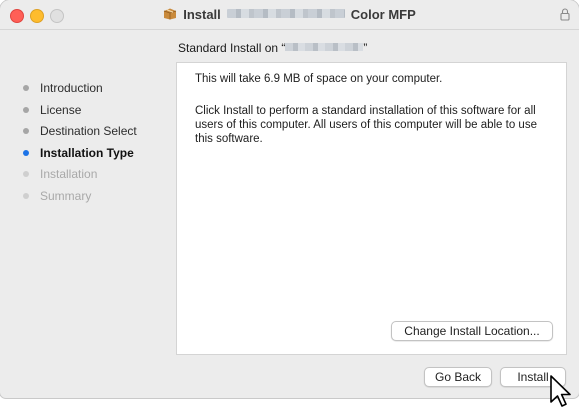 Image resolution: width=579 pixels, height=416 pixels. What do you see at coordinates (458, 377) in the screenshot?
I see `go-back-button: Go Back` at bounding box center [458, 377].